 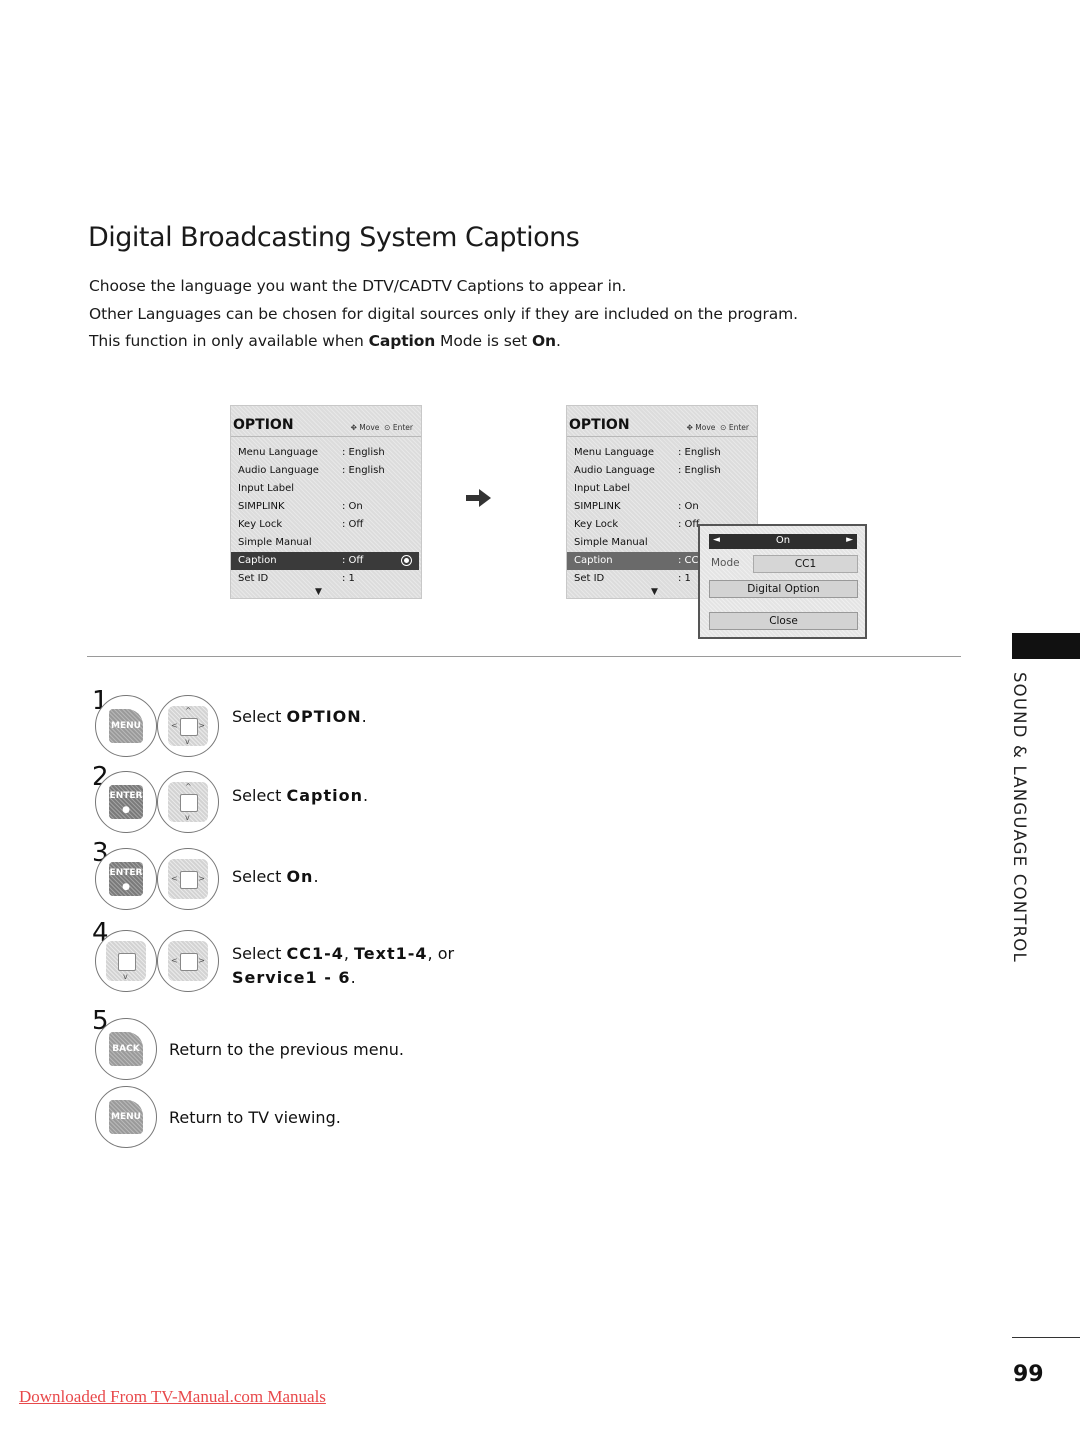 I want to click on caption-popup: ◄ On ► Mode CC1 Digital Option Close, so click(x=782, y=581).